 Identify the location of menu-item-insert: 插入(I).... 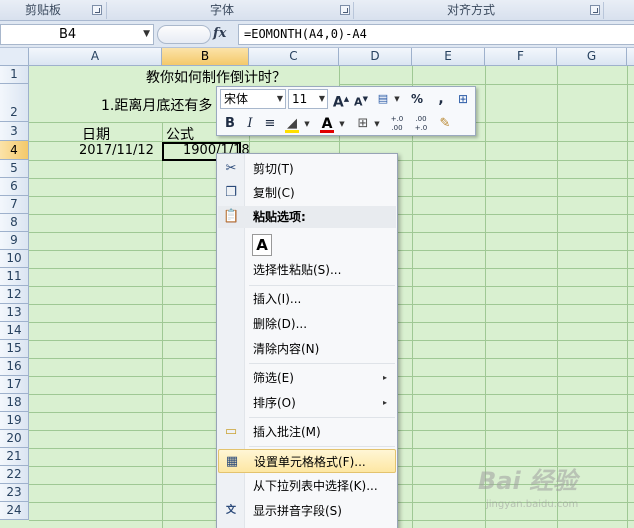
(307, 299).